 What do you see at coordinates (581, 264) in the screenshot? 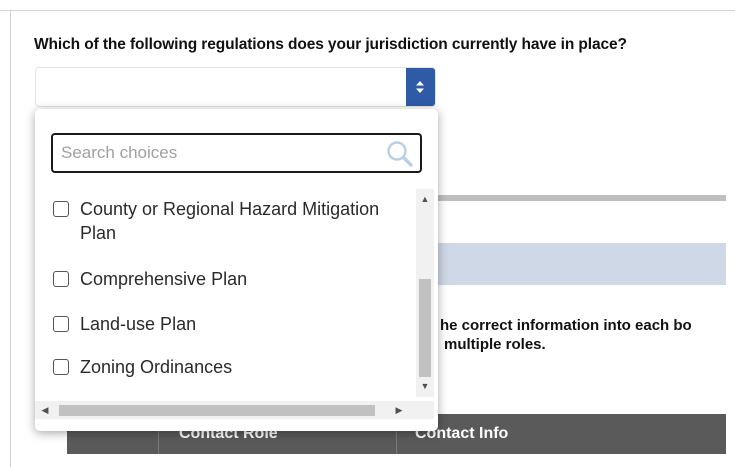
I see `section-band` at bounding box center [581, 264].